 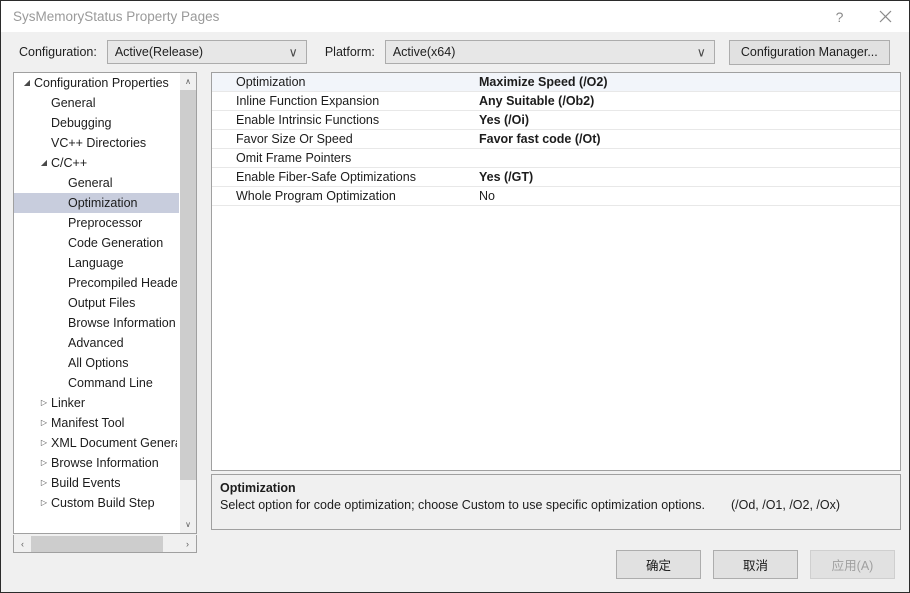 I want to click on description-title: Optimization, so click(x=258, y=488).